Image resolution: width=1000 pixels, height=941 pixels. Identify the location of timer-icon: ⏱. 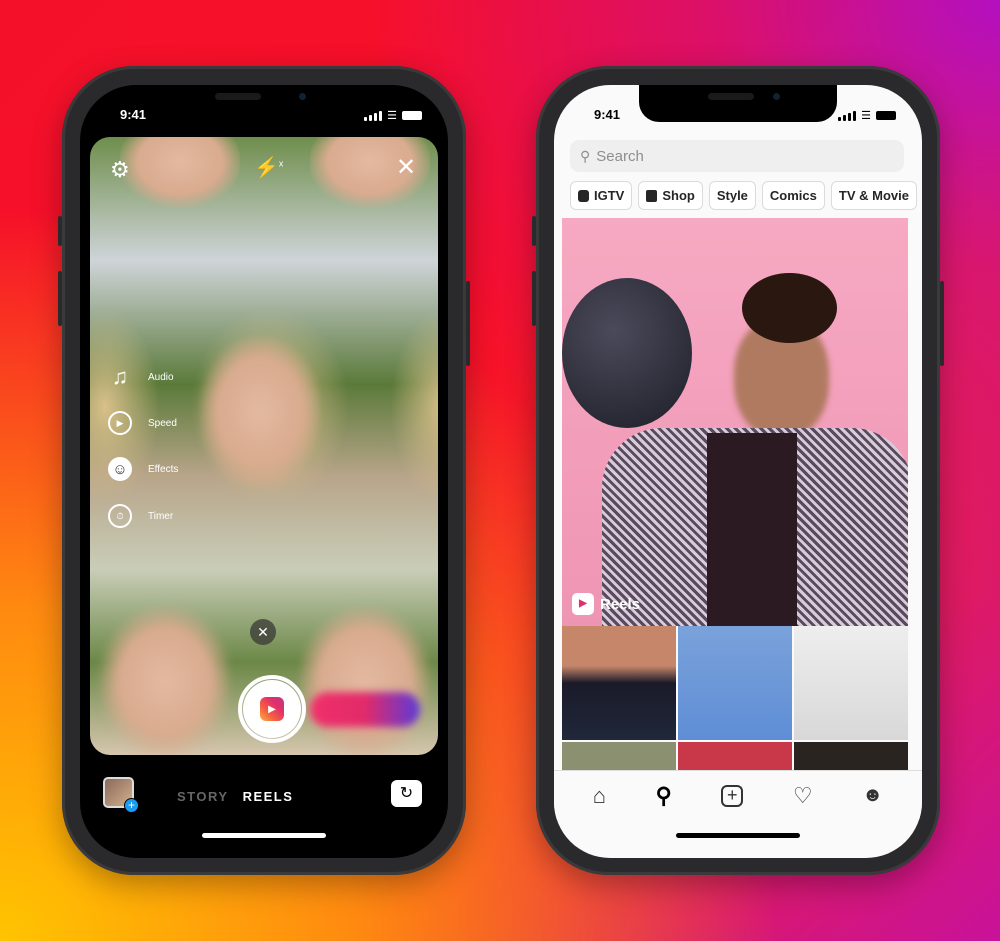
(120, 516).